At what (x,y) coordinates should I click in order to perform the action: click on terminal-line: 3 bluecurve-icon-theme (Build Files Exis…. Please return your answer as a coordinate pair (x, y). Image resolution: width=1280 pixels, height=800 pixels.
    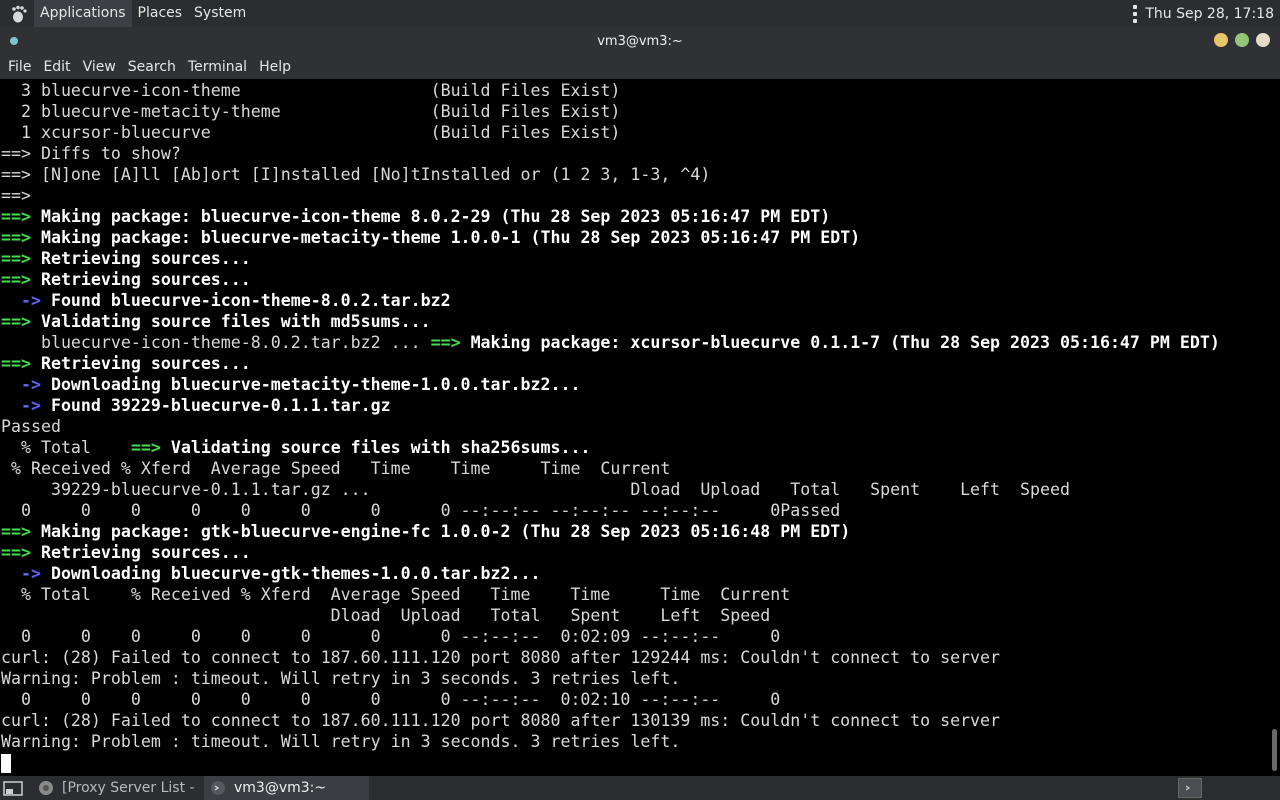
    Looking at the image, I should click on (634, 90).